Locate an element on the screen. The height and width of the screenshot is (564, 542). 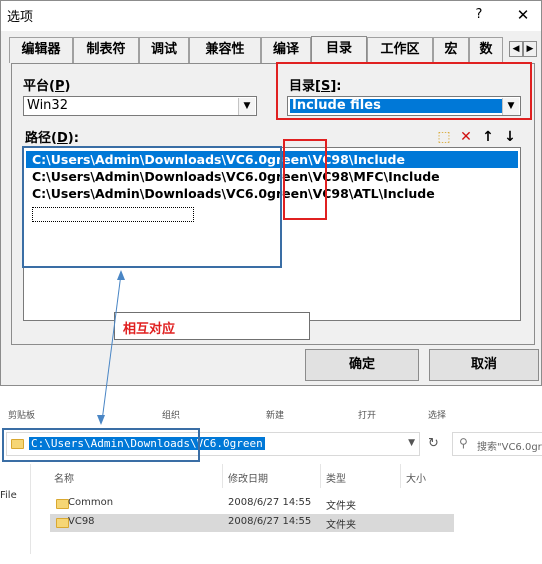
file-name: VC98 is located at coordinates (81, 521).